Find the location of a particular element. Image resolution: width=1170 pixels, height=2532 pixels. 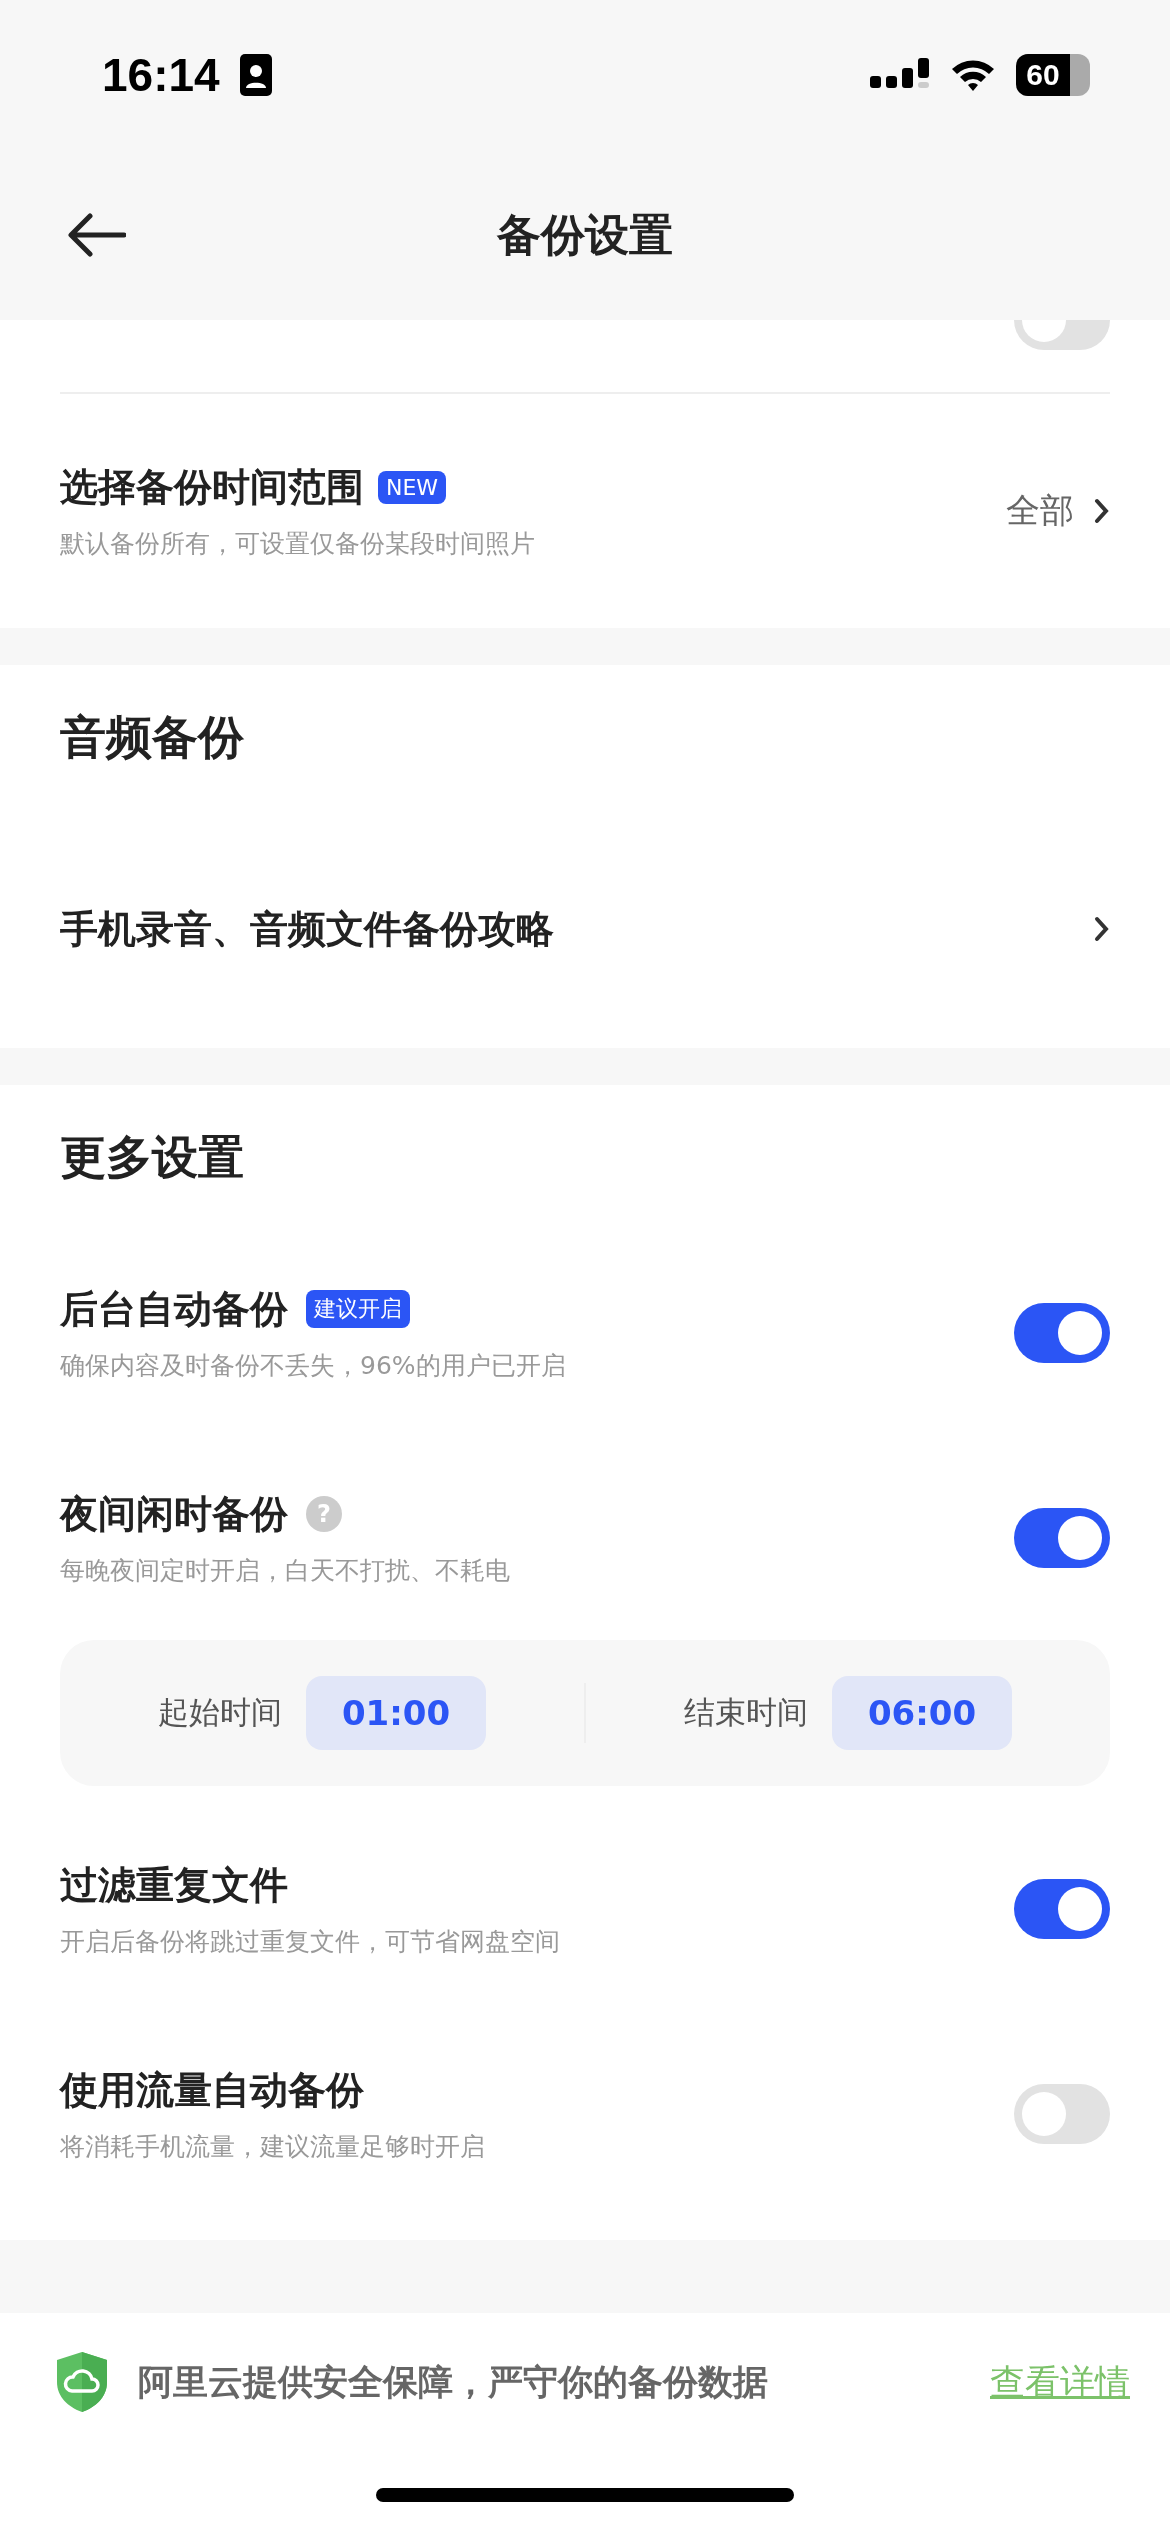

recommend-badge: 建议开启 is located at coordinates (358, 1309).